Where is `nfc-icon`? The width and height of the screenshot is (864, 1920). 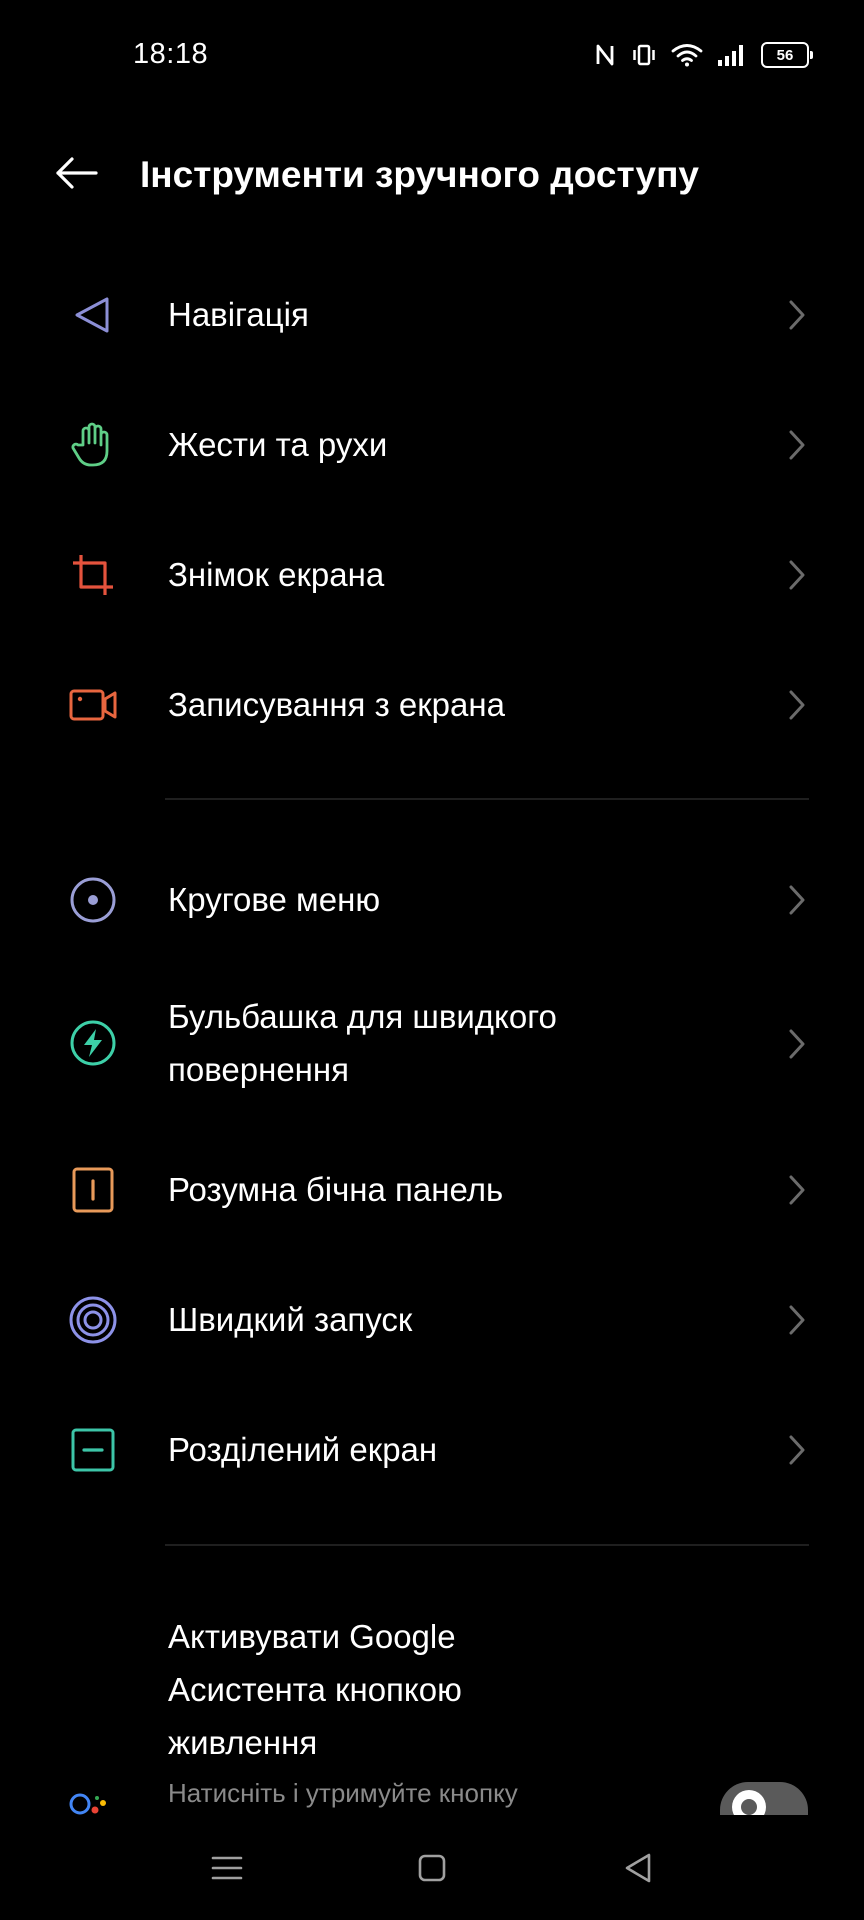 nfc-icon is located at coordinates (606, 55).